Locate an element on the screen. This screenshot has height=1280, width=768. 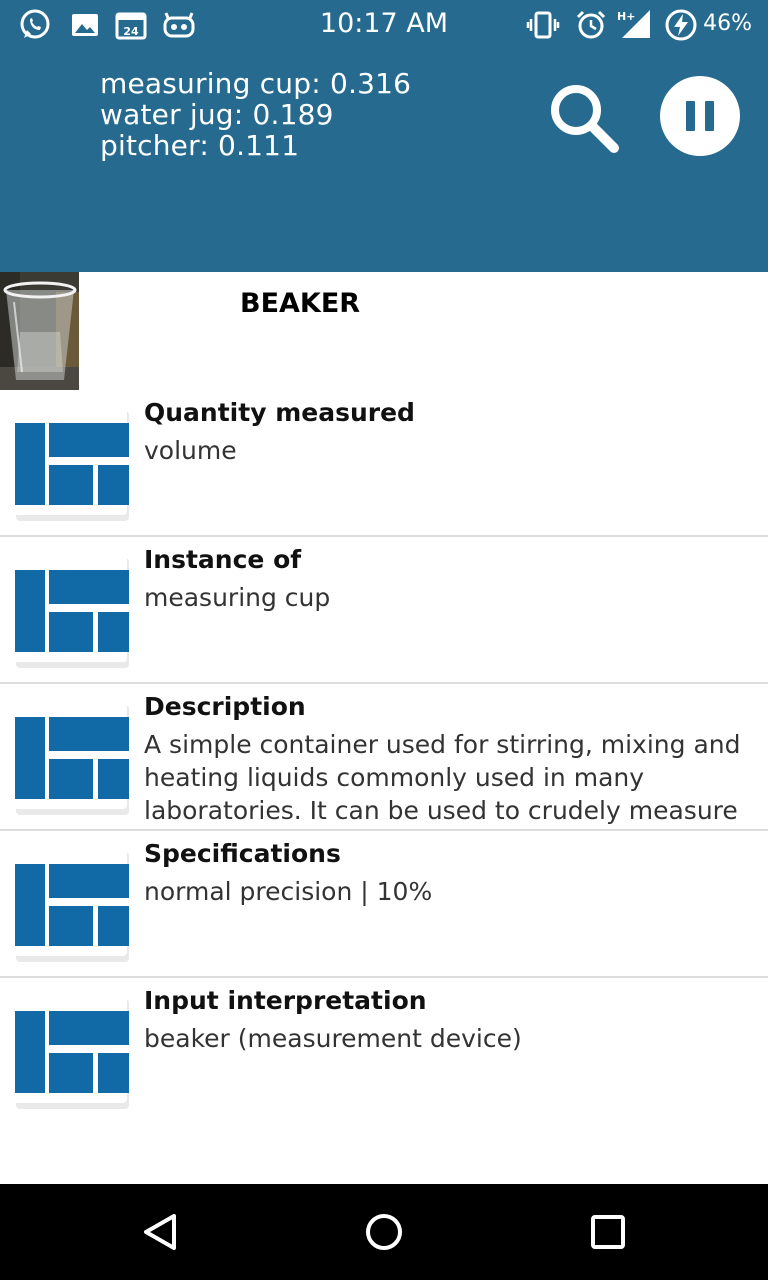
info-row-instance-of: Instance of measuring cup is located at coordinates (384, 610).